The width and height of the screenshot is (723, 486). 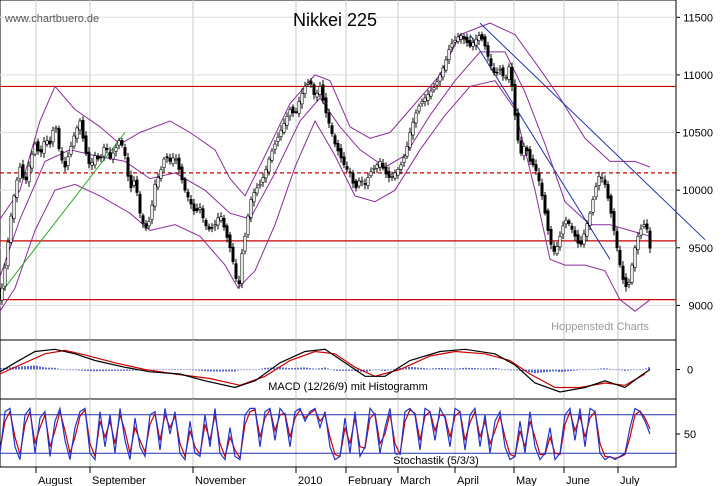 I want to click on macd-tick-label: 0, so click(x=690, y=371).